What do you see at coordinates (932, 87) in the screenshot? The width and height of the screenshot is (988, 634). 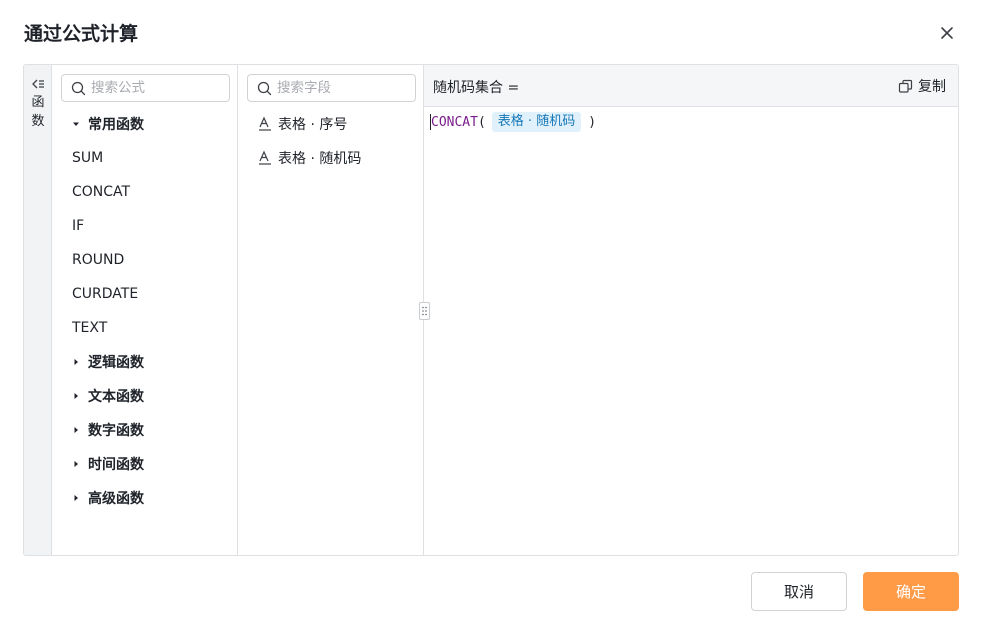 I see `copy-label: 复制` at bounding box center [932, 87].